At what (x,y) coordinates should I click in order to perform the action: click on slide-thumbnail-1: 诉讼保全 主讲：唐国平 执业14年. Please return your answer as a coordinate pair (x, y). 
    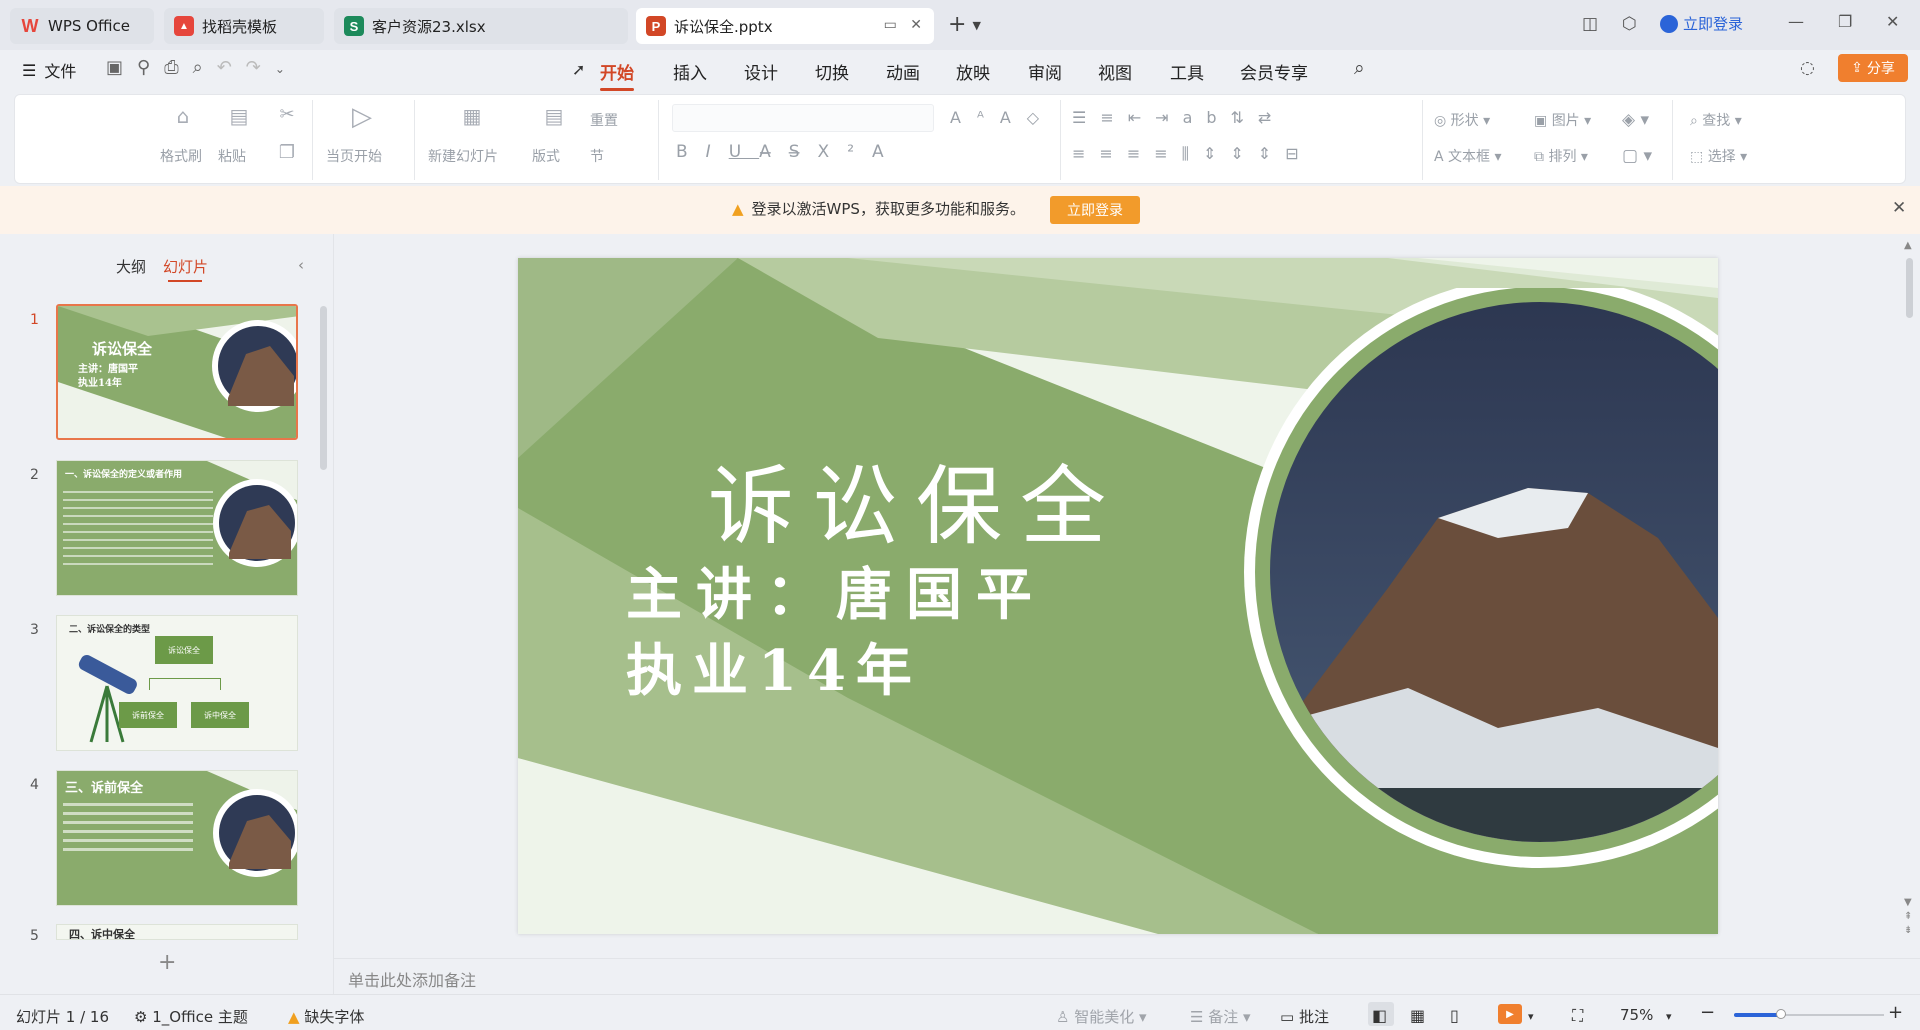
    Looking at the image, I should click on (177, 372).